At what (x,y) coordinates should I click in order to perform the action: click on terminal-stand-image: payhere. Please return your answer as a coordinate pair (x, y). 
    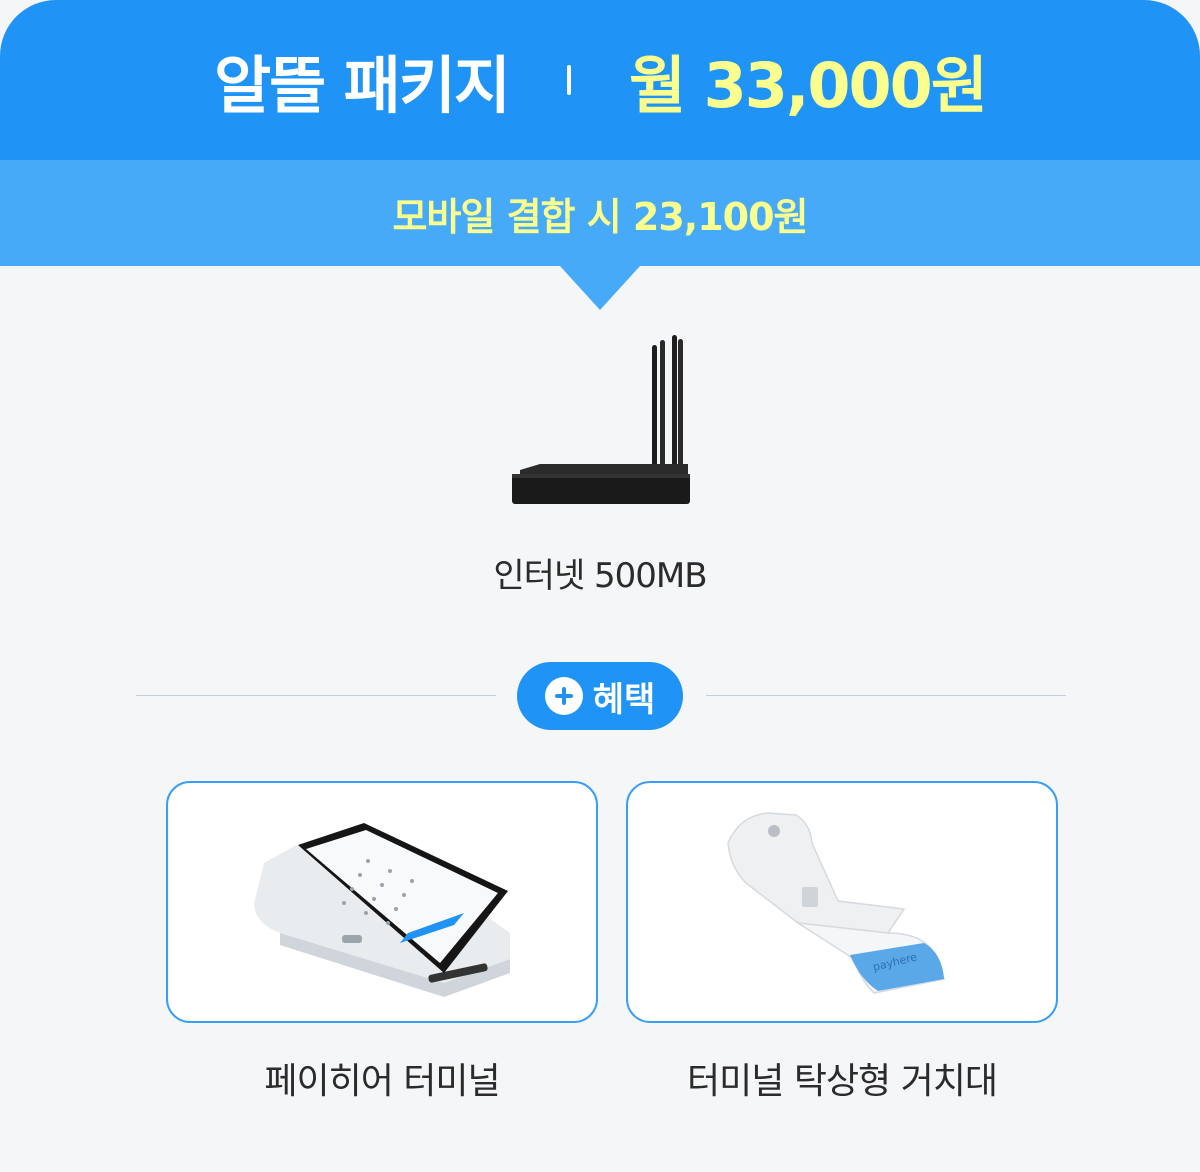
    Looking at the image, I should click on (836, 903).